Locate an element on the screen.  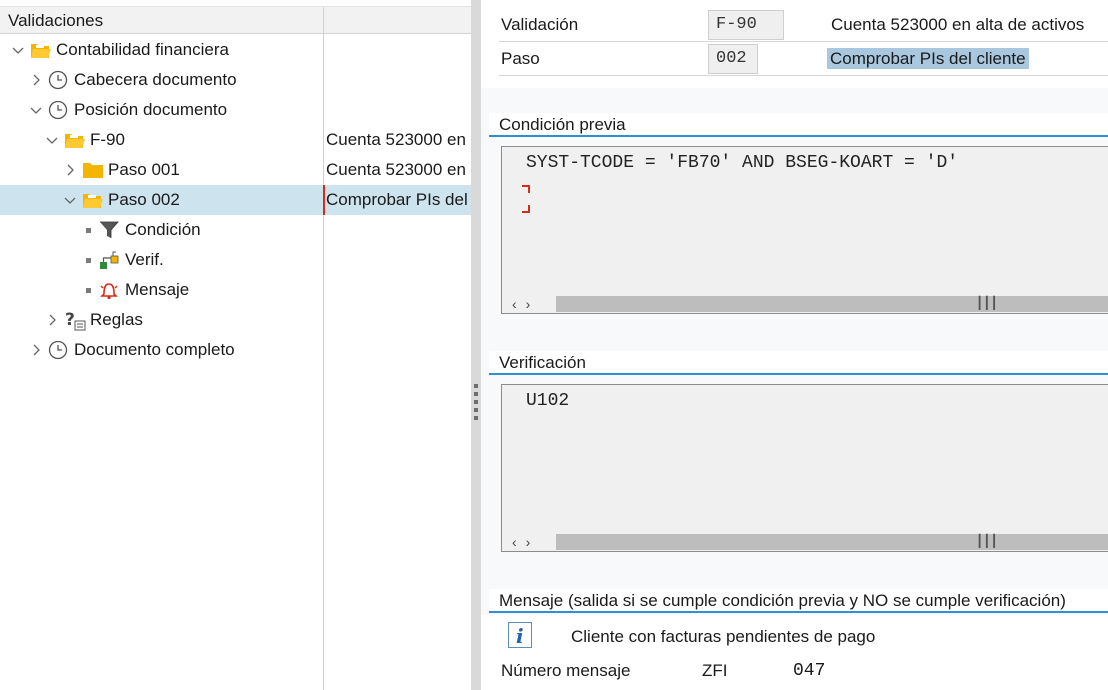
tree-node-contabilidad: Contabilidad financiera is located at coordinates (235, 50).